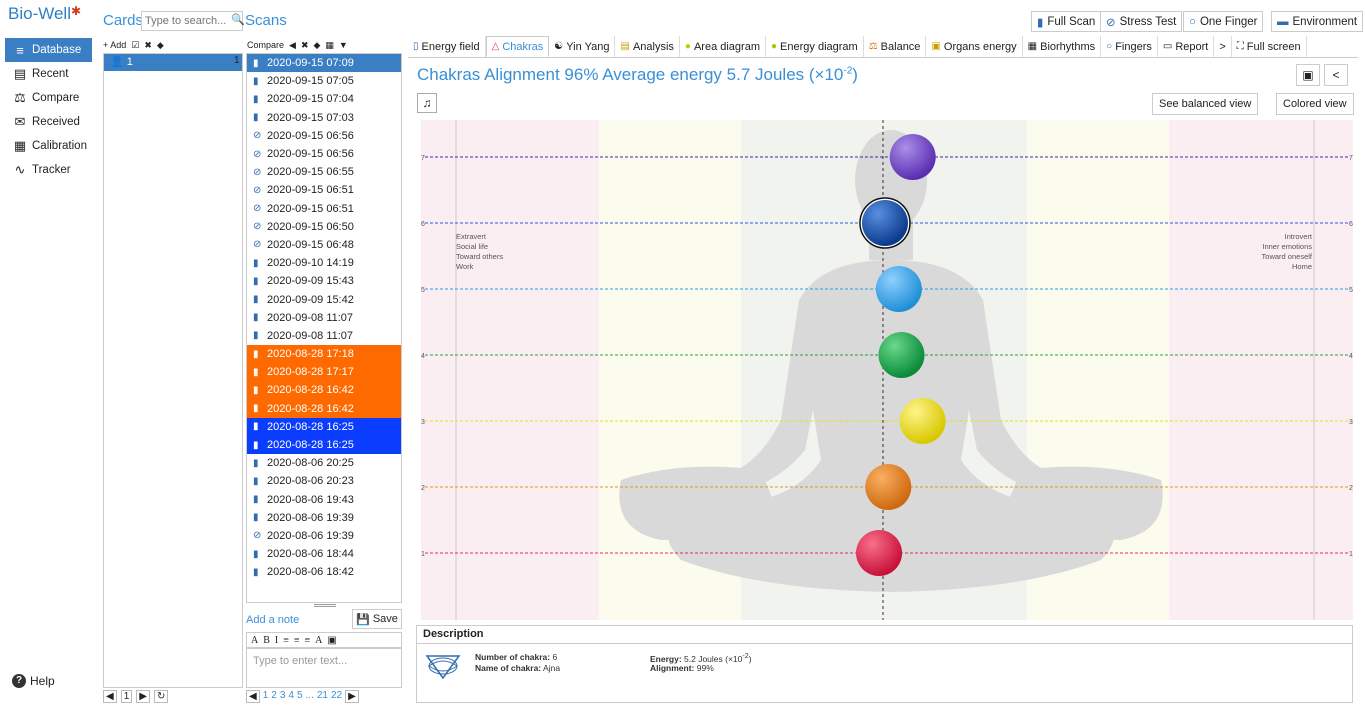  Describe the element at coordinates (352, 696) in the screenshot. I see `scans-pager-btn: ▶` at that location.